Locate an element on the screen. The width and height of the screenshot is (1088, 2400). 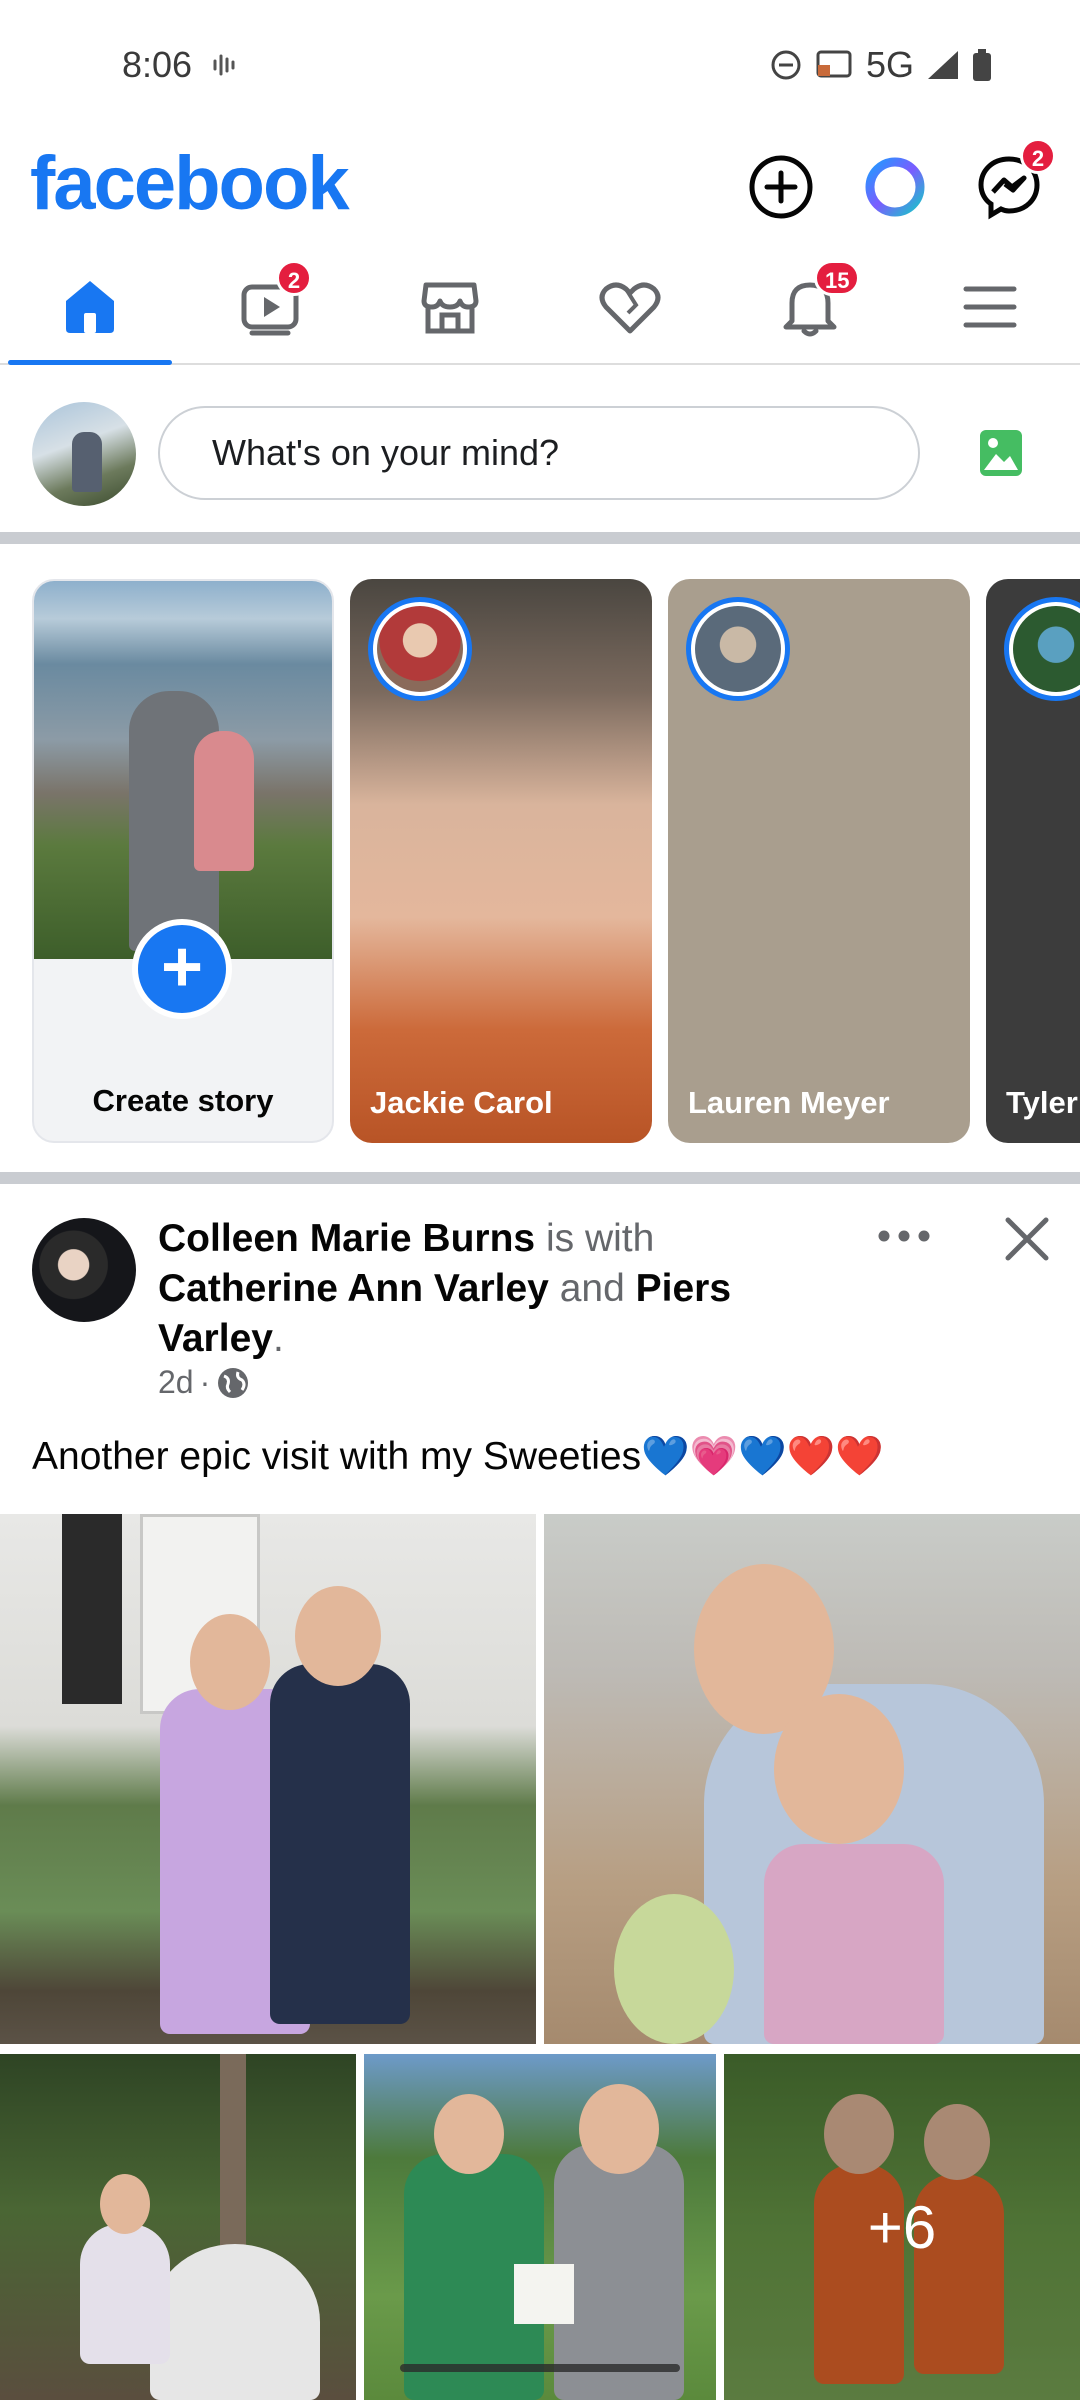
home-icon is located at coordinates (90, 306).